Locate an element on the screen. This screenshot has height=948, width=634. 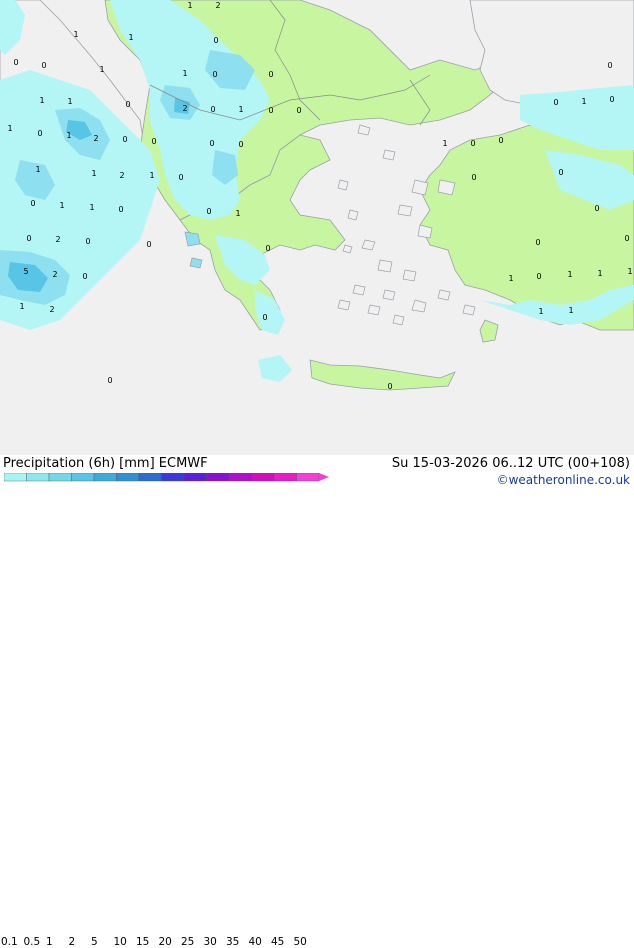
legend-overflow-arrow is located at coordinates (324, 477).